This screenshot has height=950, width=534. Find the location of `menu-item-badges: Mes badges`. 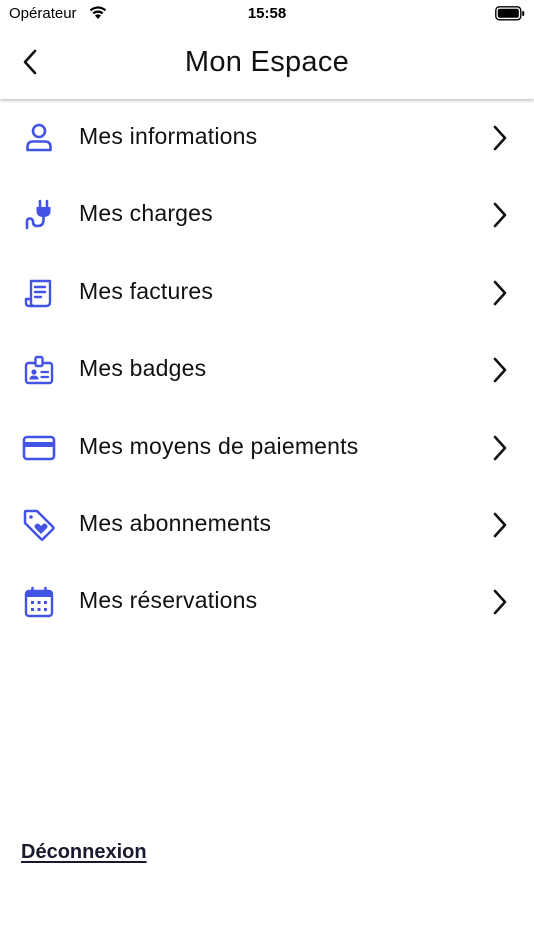

menu-item-badges: Mes badges is located at coordinates (267, 369).